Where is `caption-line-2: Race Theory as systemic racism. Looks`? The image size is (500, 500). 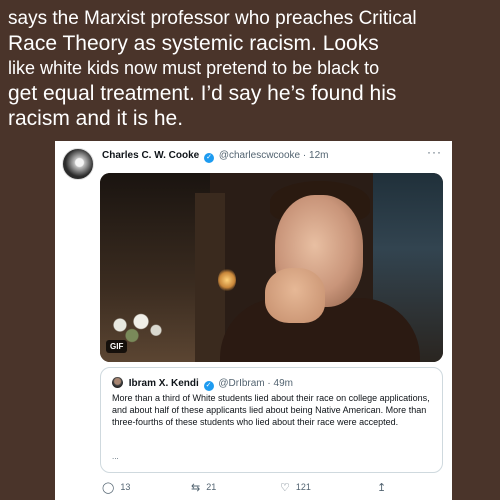
caption-line-2: Race Theory as systemic racism. Looks is located at coordinates (193, 43).